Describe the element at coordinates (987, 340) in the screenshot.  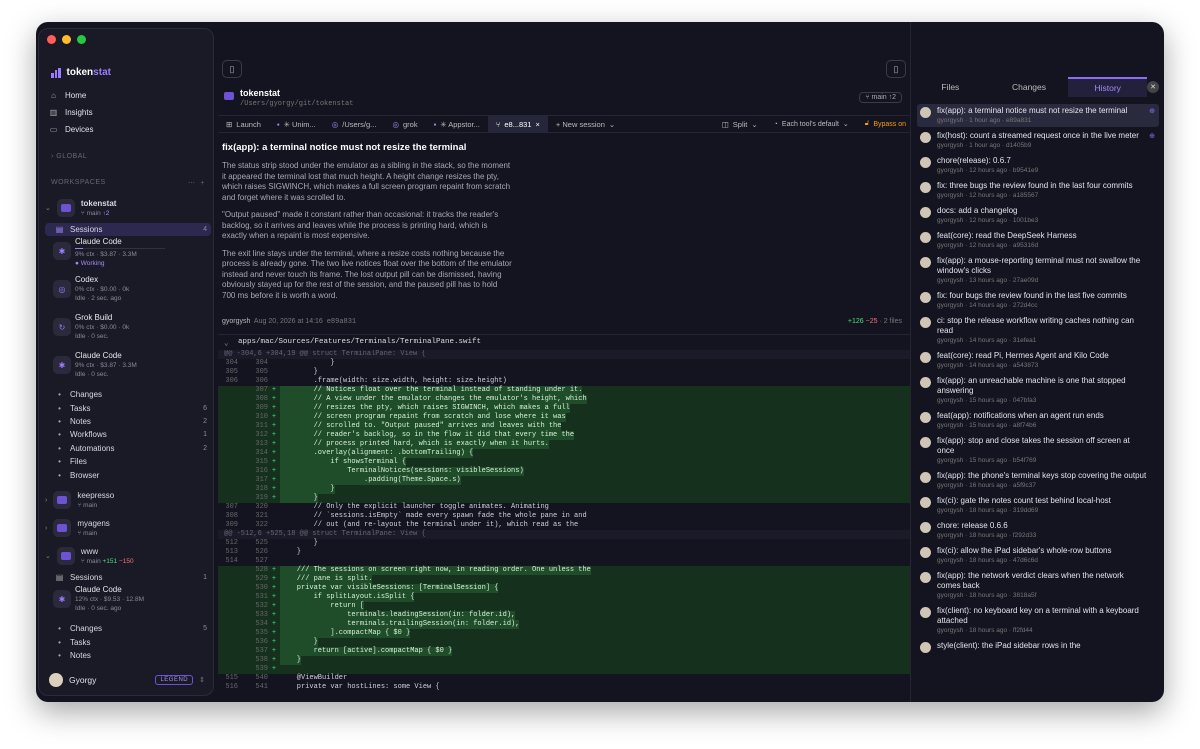
I see `commit-meta: gyorgysh · 14 hours ago · 31efea1` at that location.